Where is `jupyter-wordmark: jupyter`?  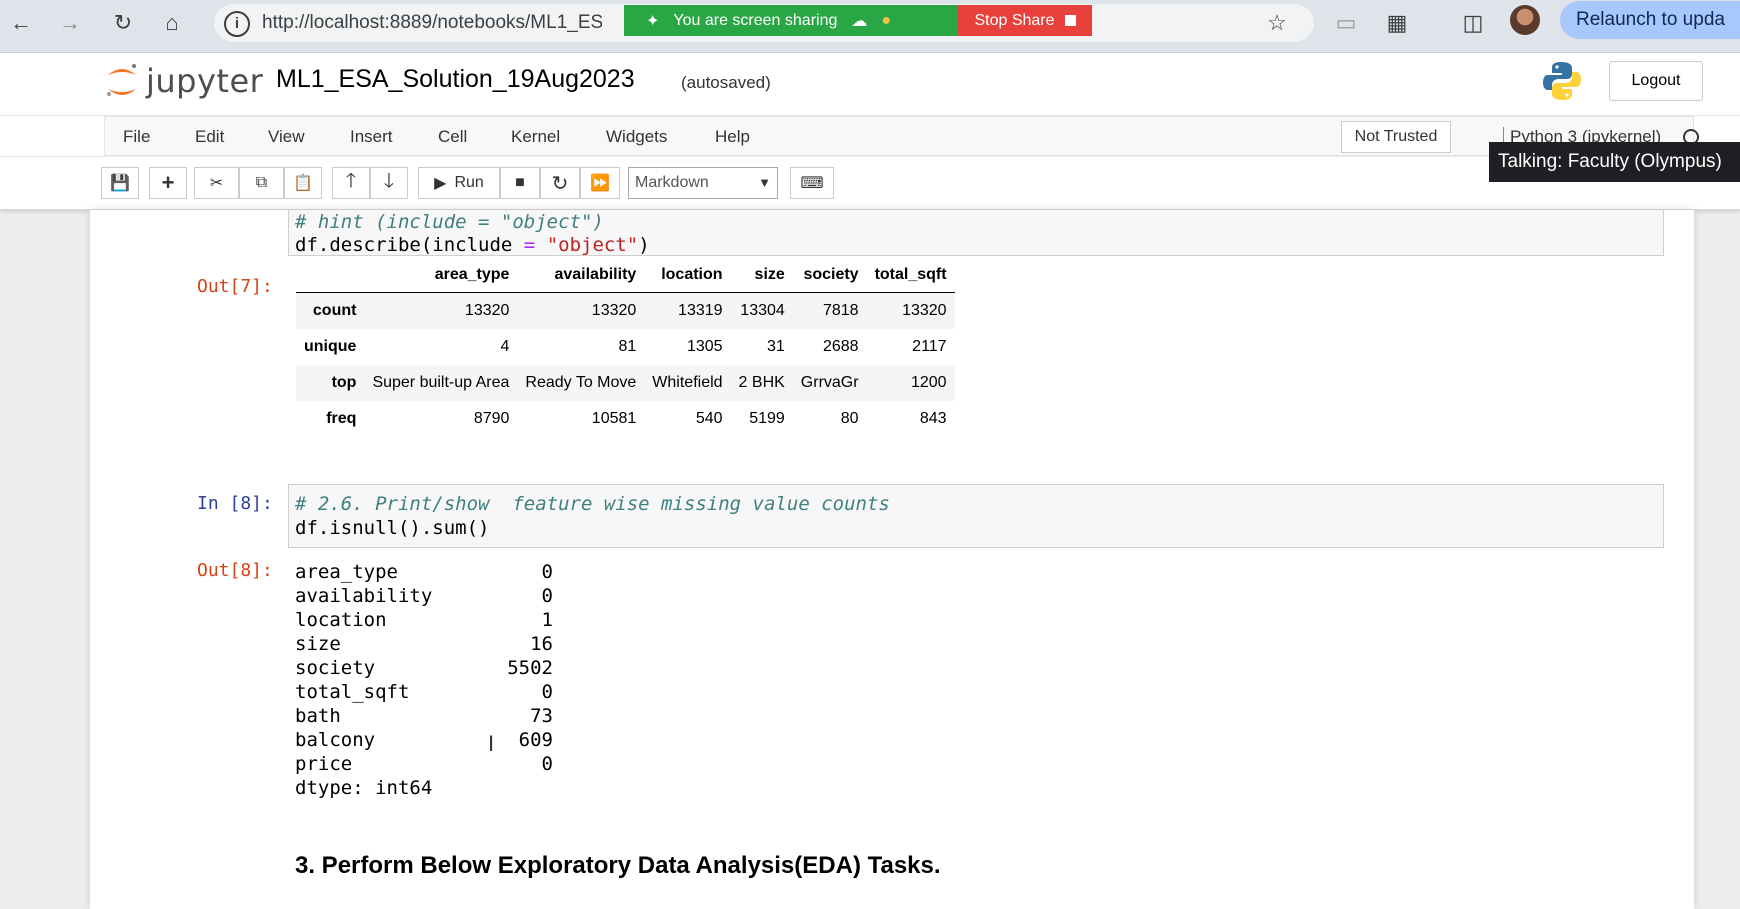
jupyter-wordmark: jupyter is located at coordinates (205, 81).